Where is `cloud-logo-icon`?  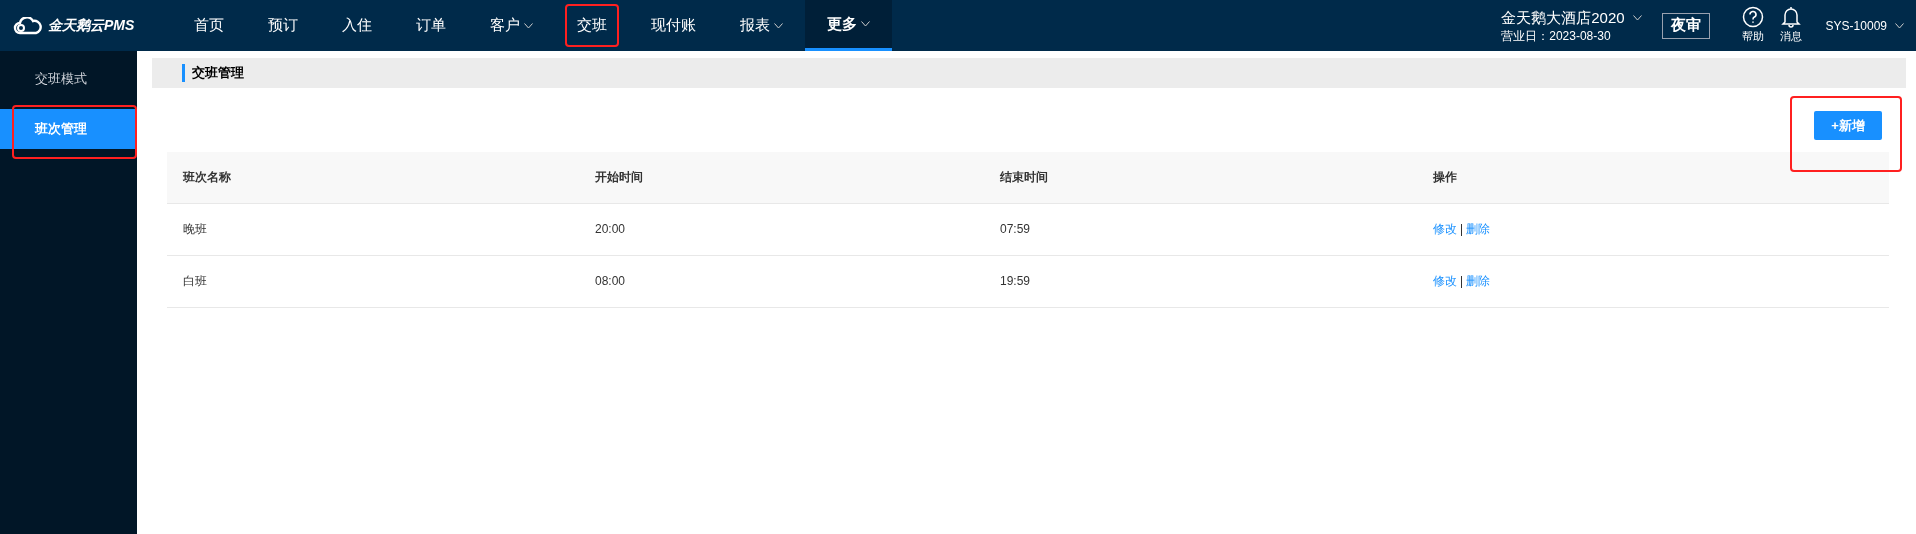
cloud-logo-icon is located at coordinates (28, 25).